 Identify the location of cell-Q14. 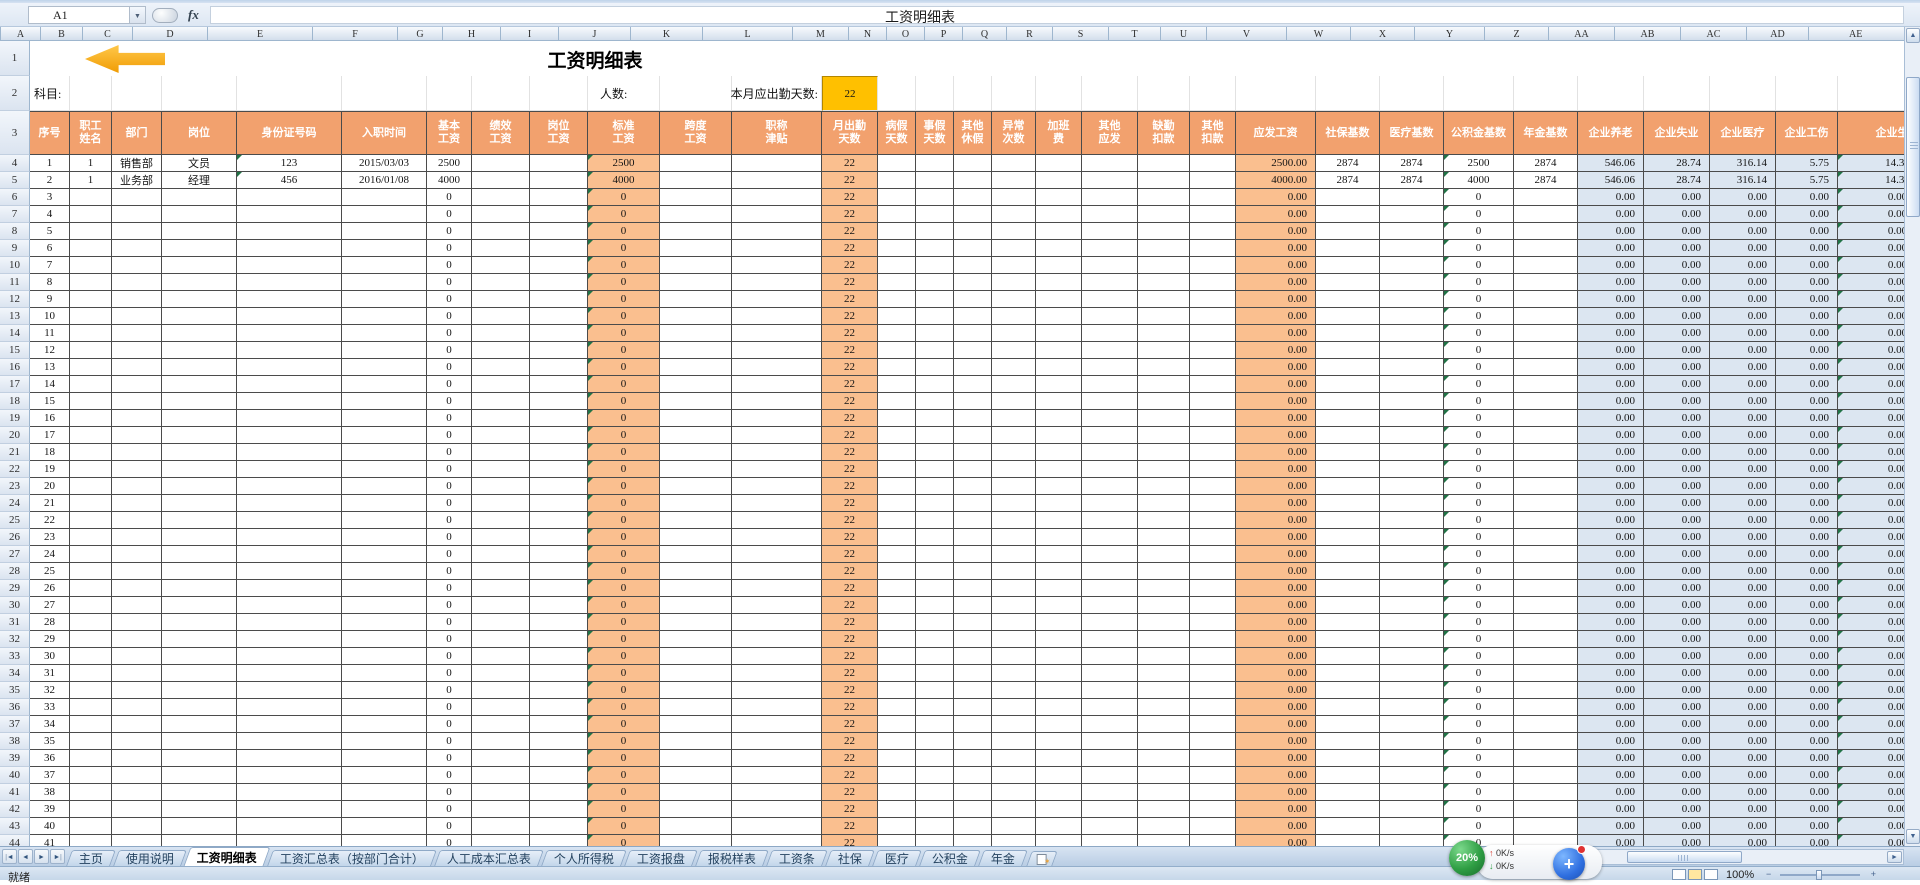
(1014, 333).